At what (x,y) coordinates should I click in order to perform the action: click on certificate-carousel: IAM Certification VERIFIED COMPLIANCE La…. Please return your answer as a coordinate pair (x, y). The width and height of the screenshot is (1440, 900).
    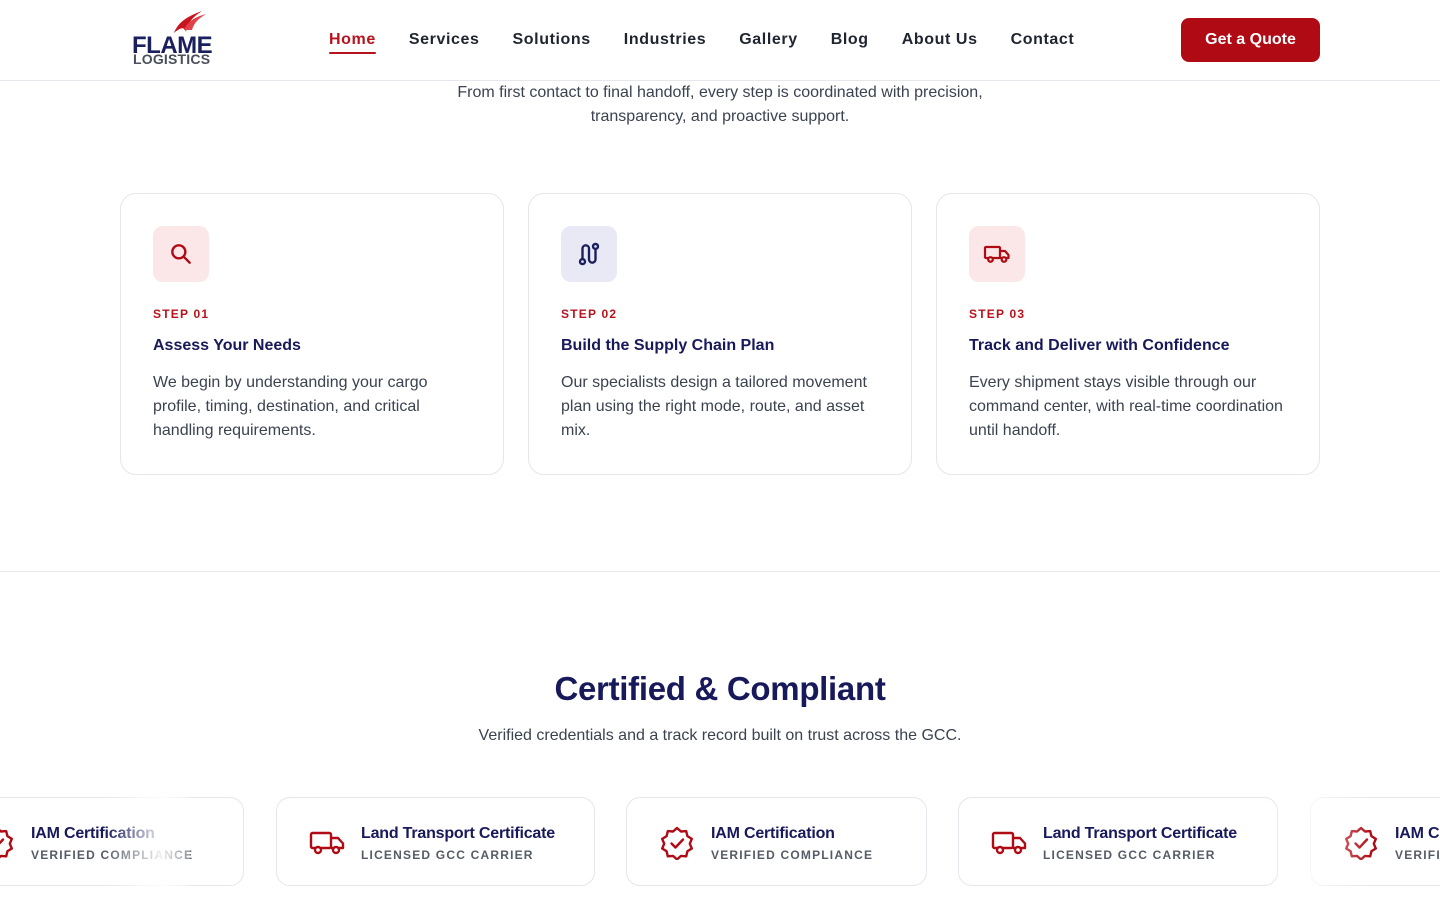
    Looking at the image, I should click on (720, 842).